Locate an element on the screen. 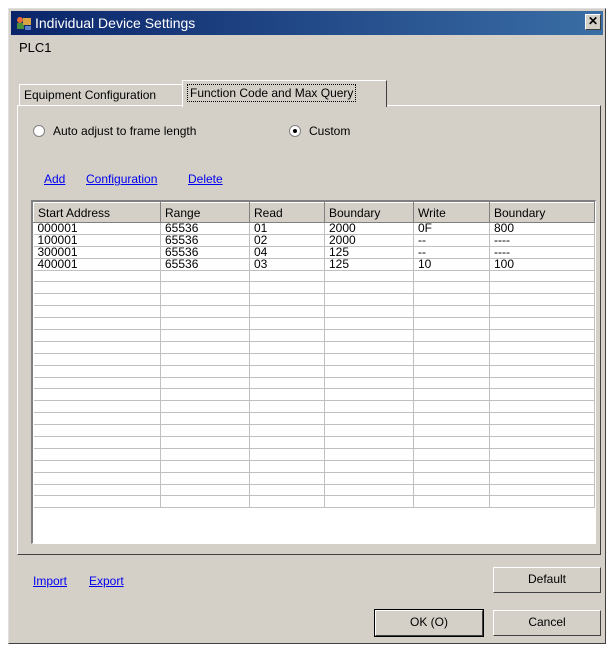 This screenshot has height=646, width=609. table-row: 400001 65536 03 125 10 100 is located at coordinates (314, 264).